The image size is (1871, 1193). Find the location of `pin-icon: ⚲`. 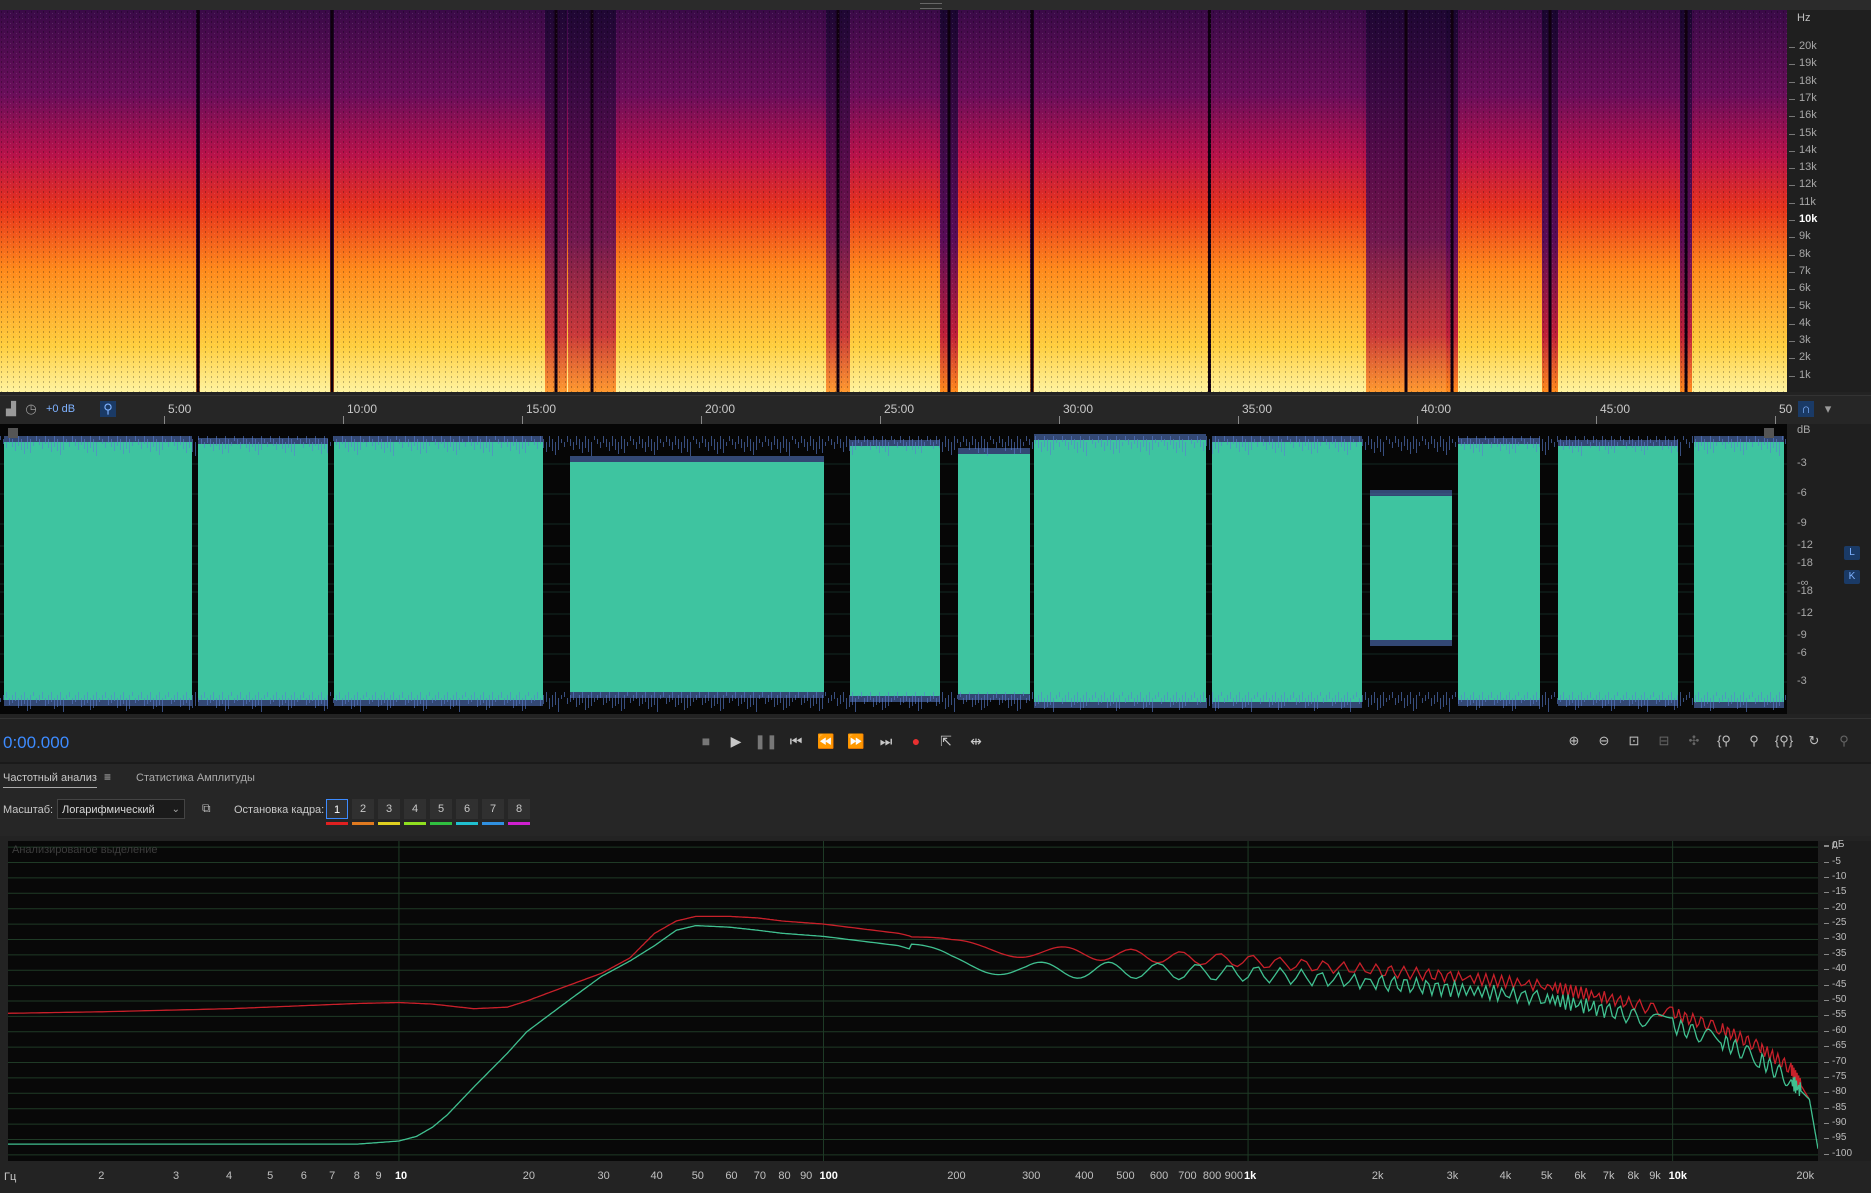

pin-icon: ⚲ is located at coordinates (108, 409).